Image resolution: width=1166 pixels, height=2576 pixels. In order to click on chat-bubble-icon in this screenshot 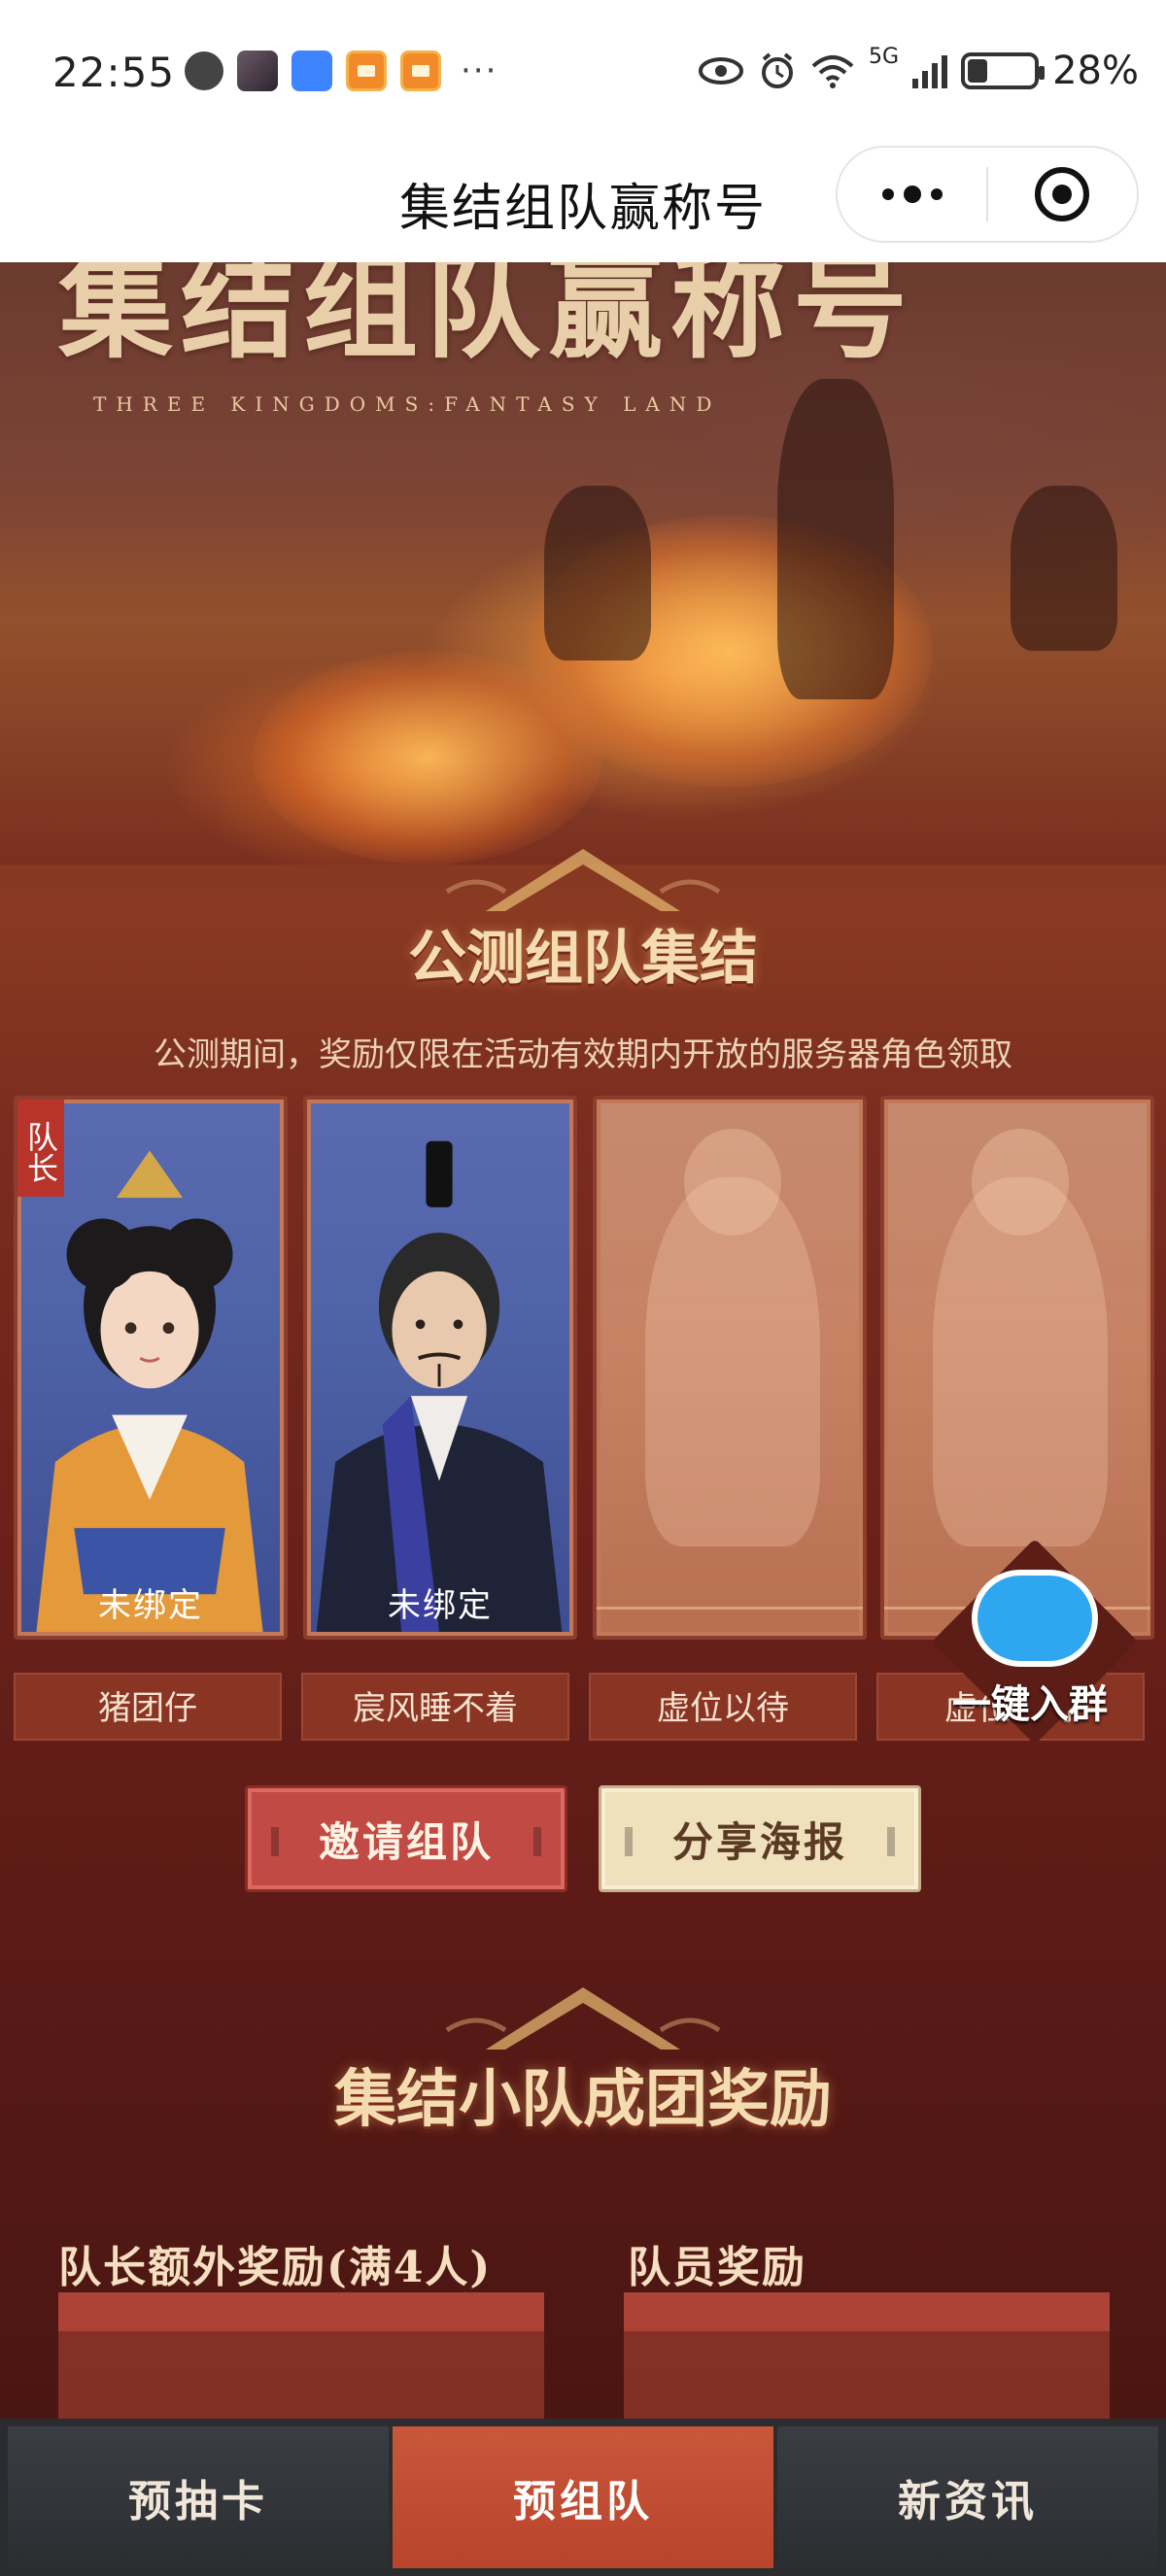, I will do `click(204, 70)`.